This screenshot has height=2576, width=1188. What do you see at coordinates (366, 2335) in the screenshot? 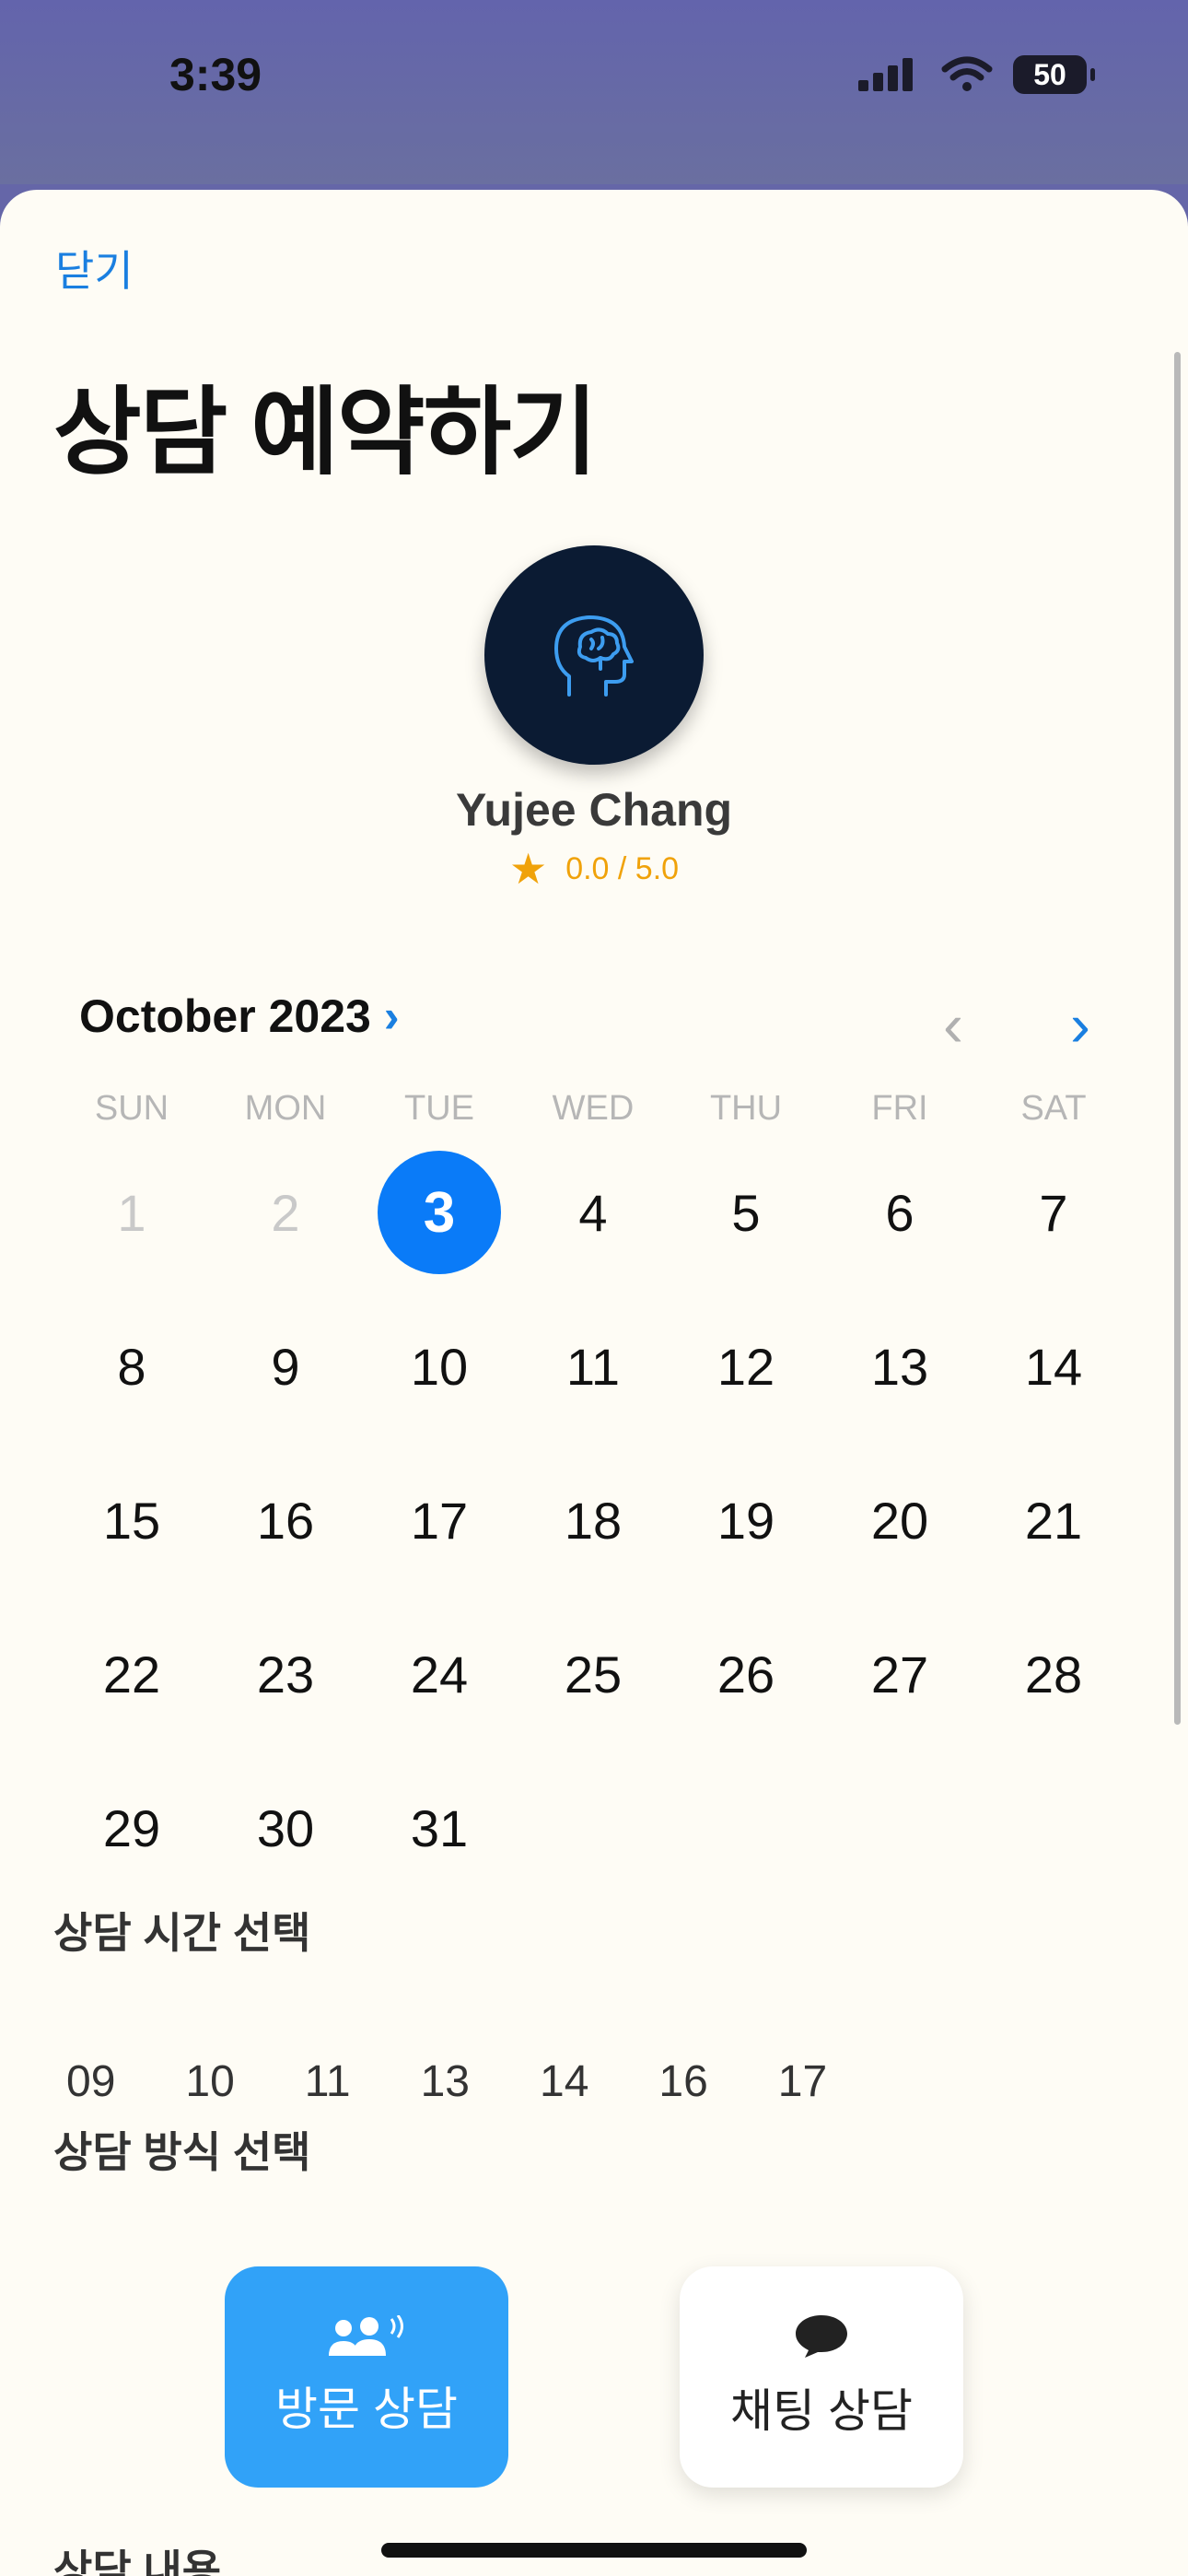
I see `people-icon` at bounding box center [366, 2335].